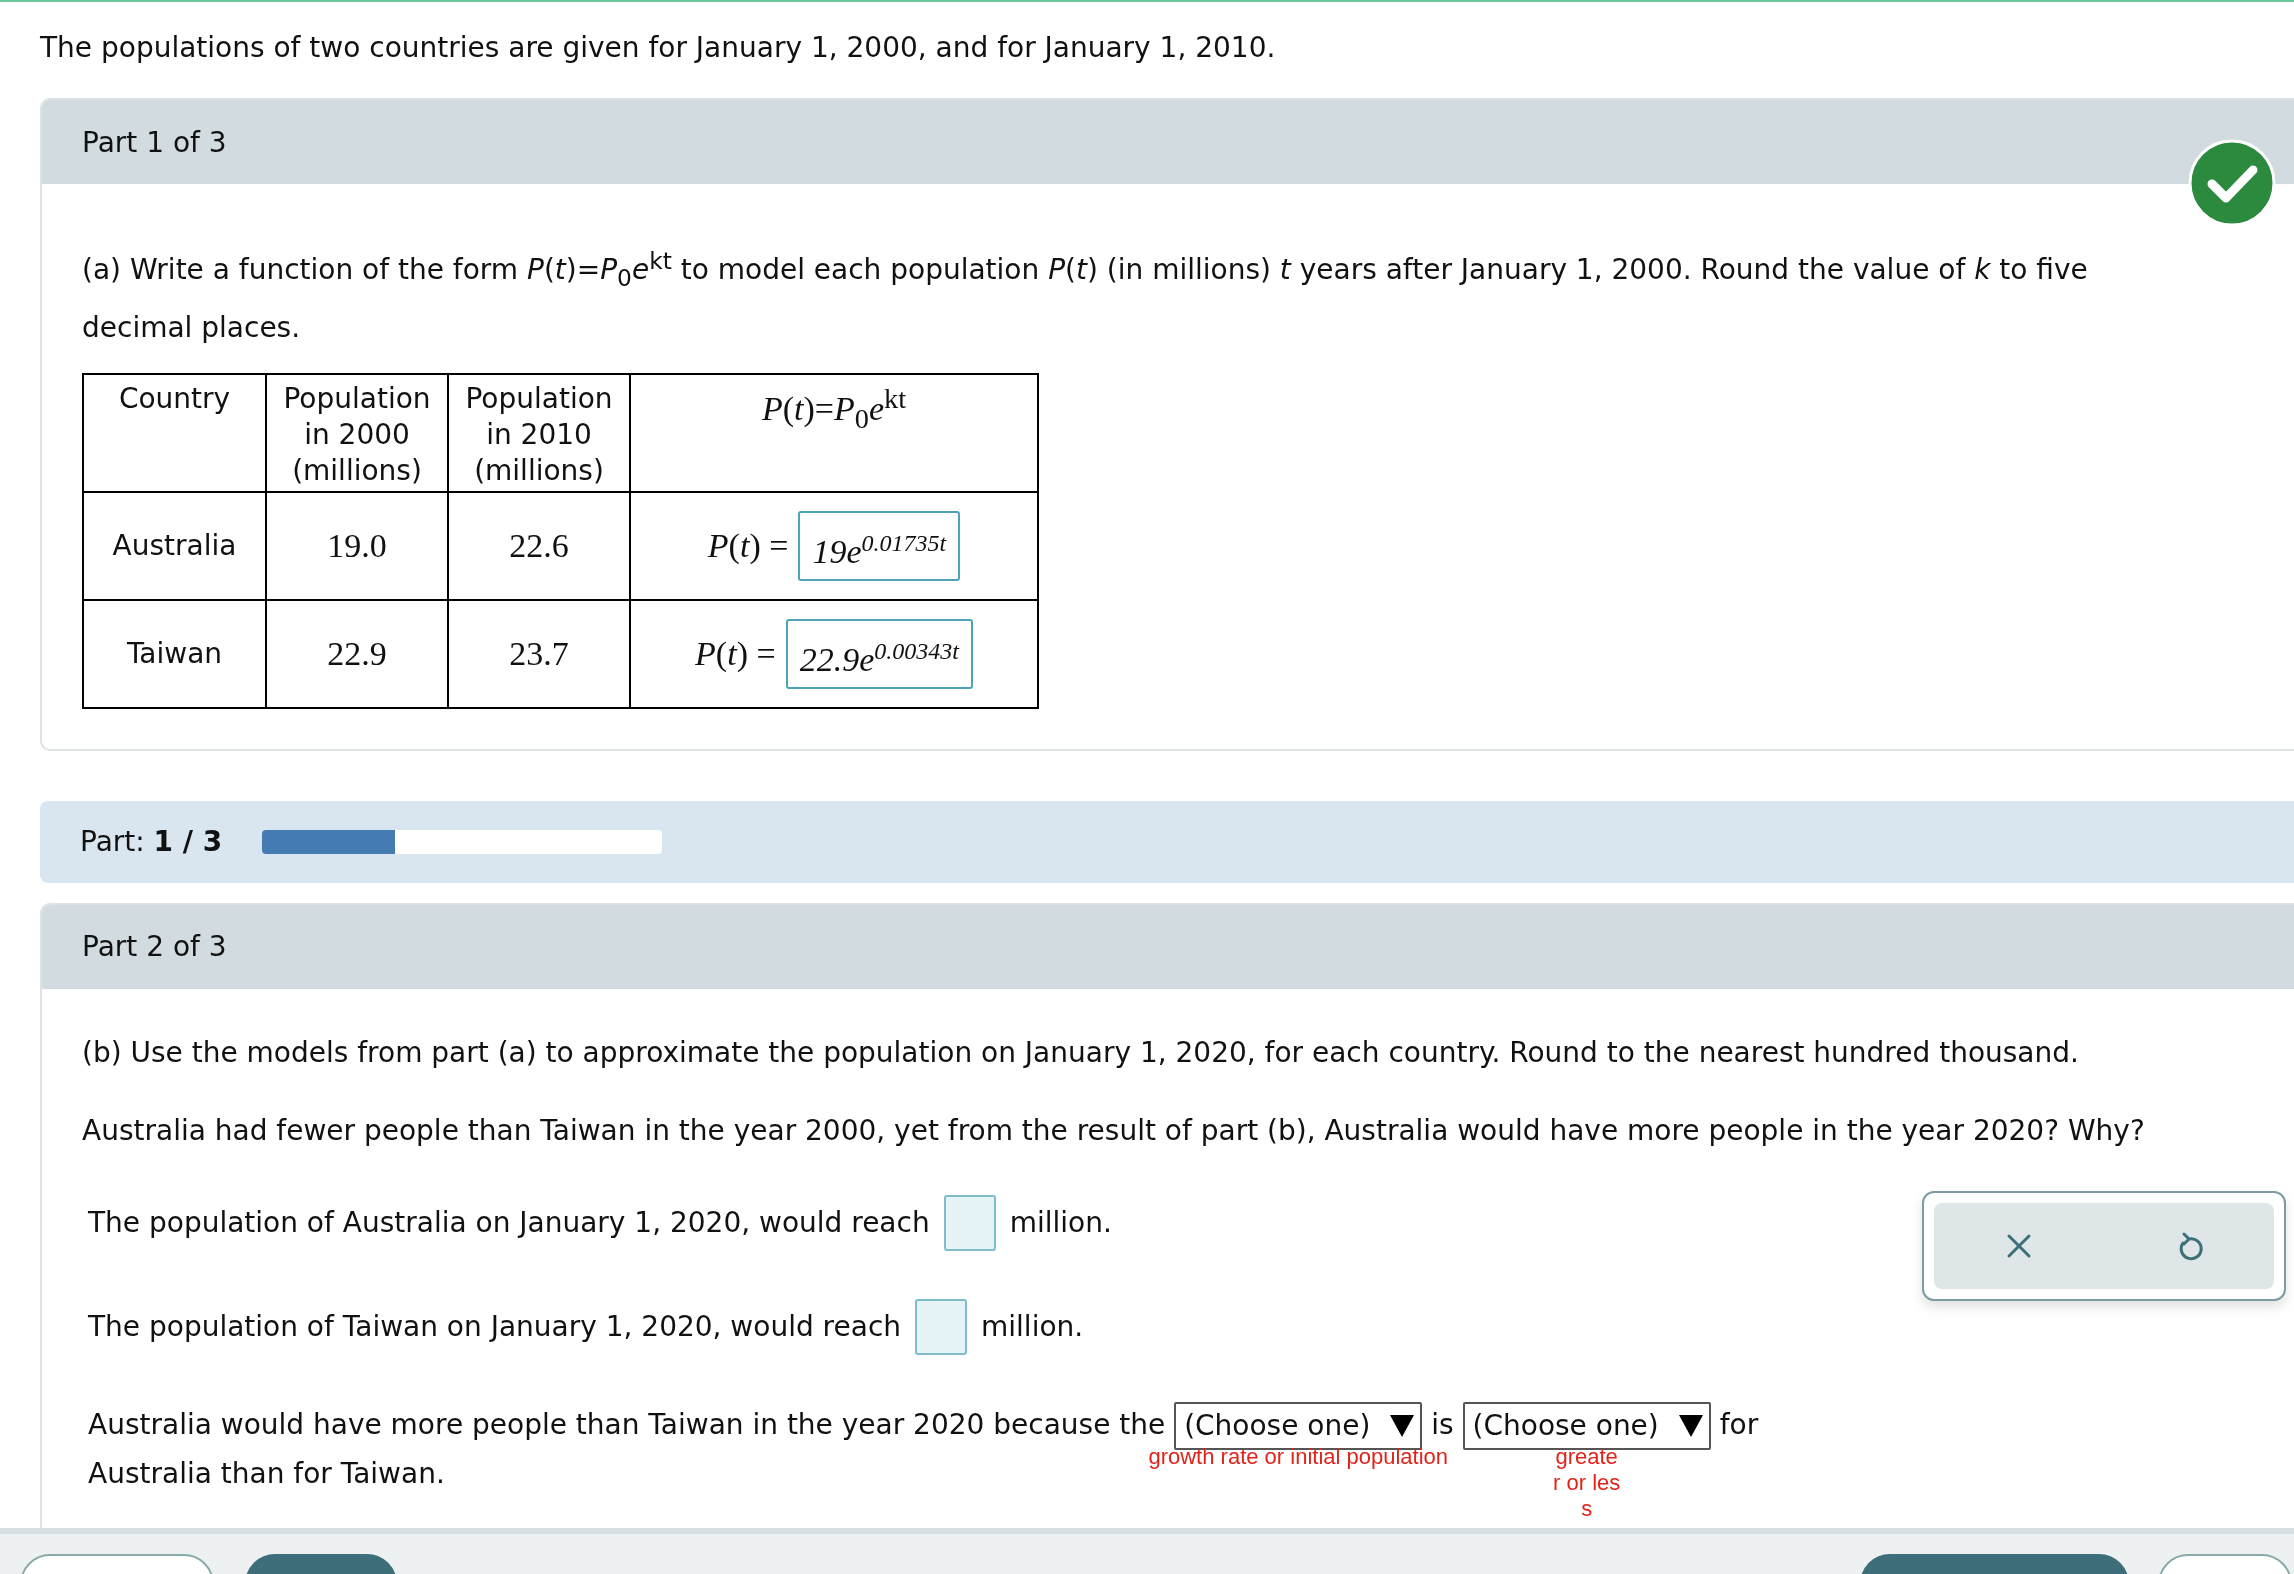  What do you see at coordinates (357, 432) in the screenshot?
I see `column-header: Population in 2000 (millions)` at bounding box center [357, 432].